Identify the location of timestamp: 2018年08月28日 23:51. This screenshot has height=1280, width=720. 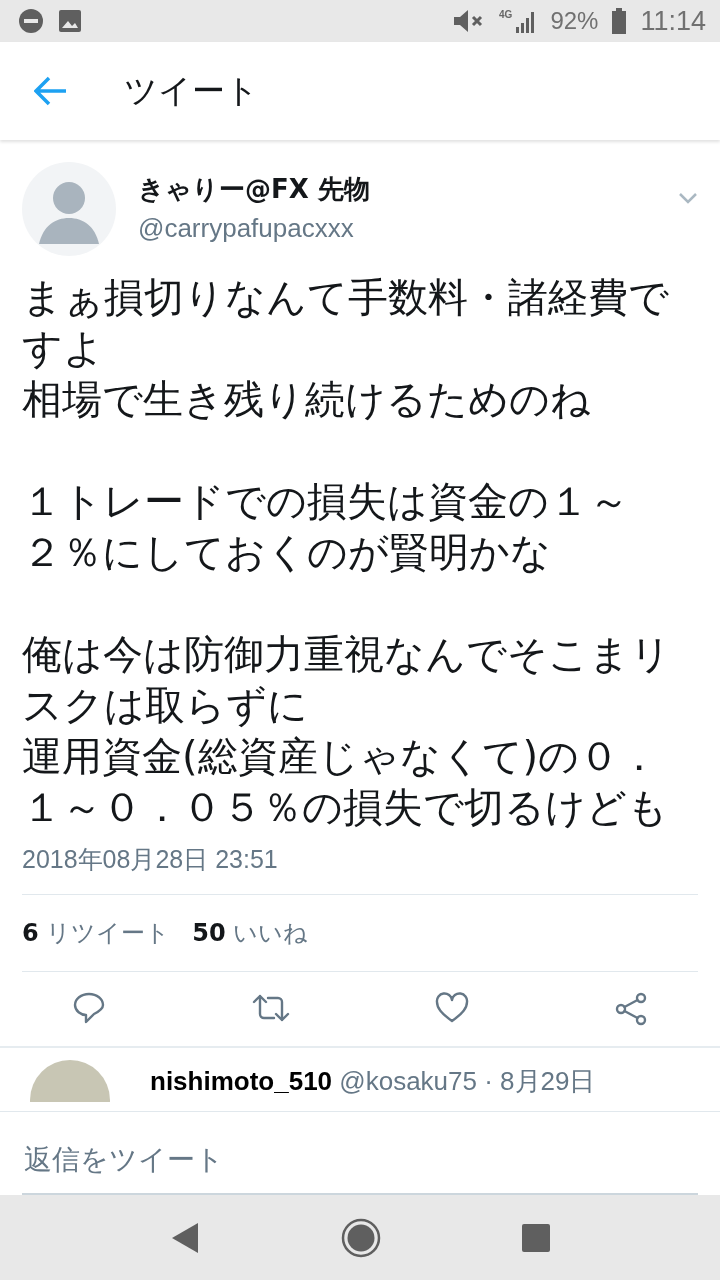
(150, 859).